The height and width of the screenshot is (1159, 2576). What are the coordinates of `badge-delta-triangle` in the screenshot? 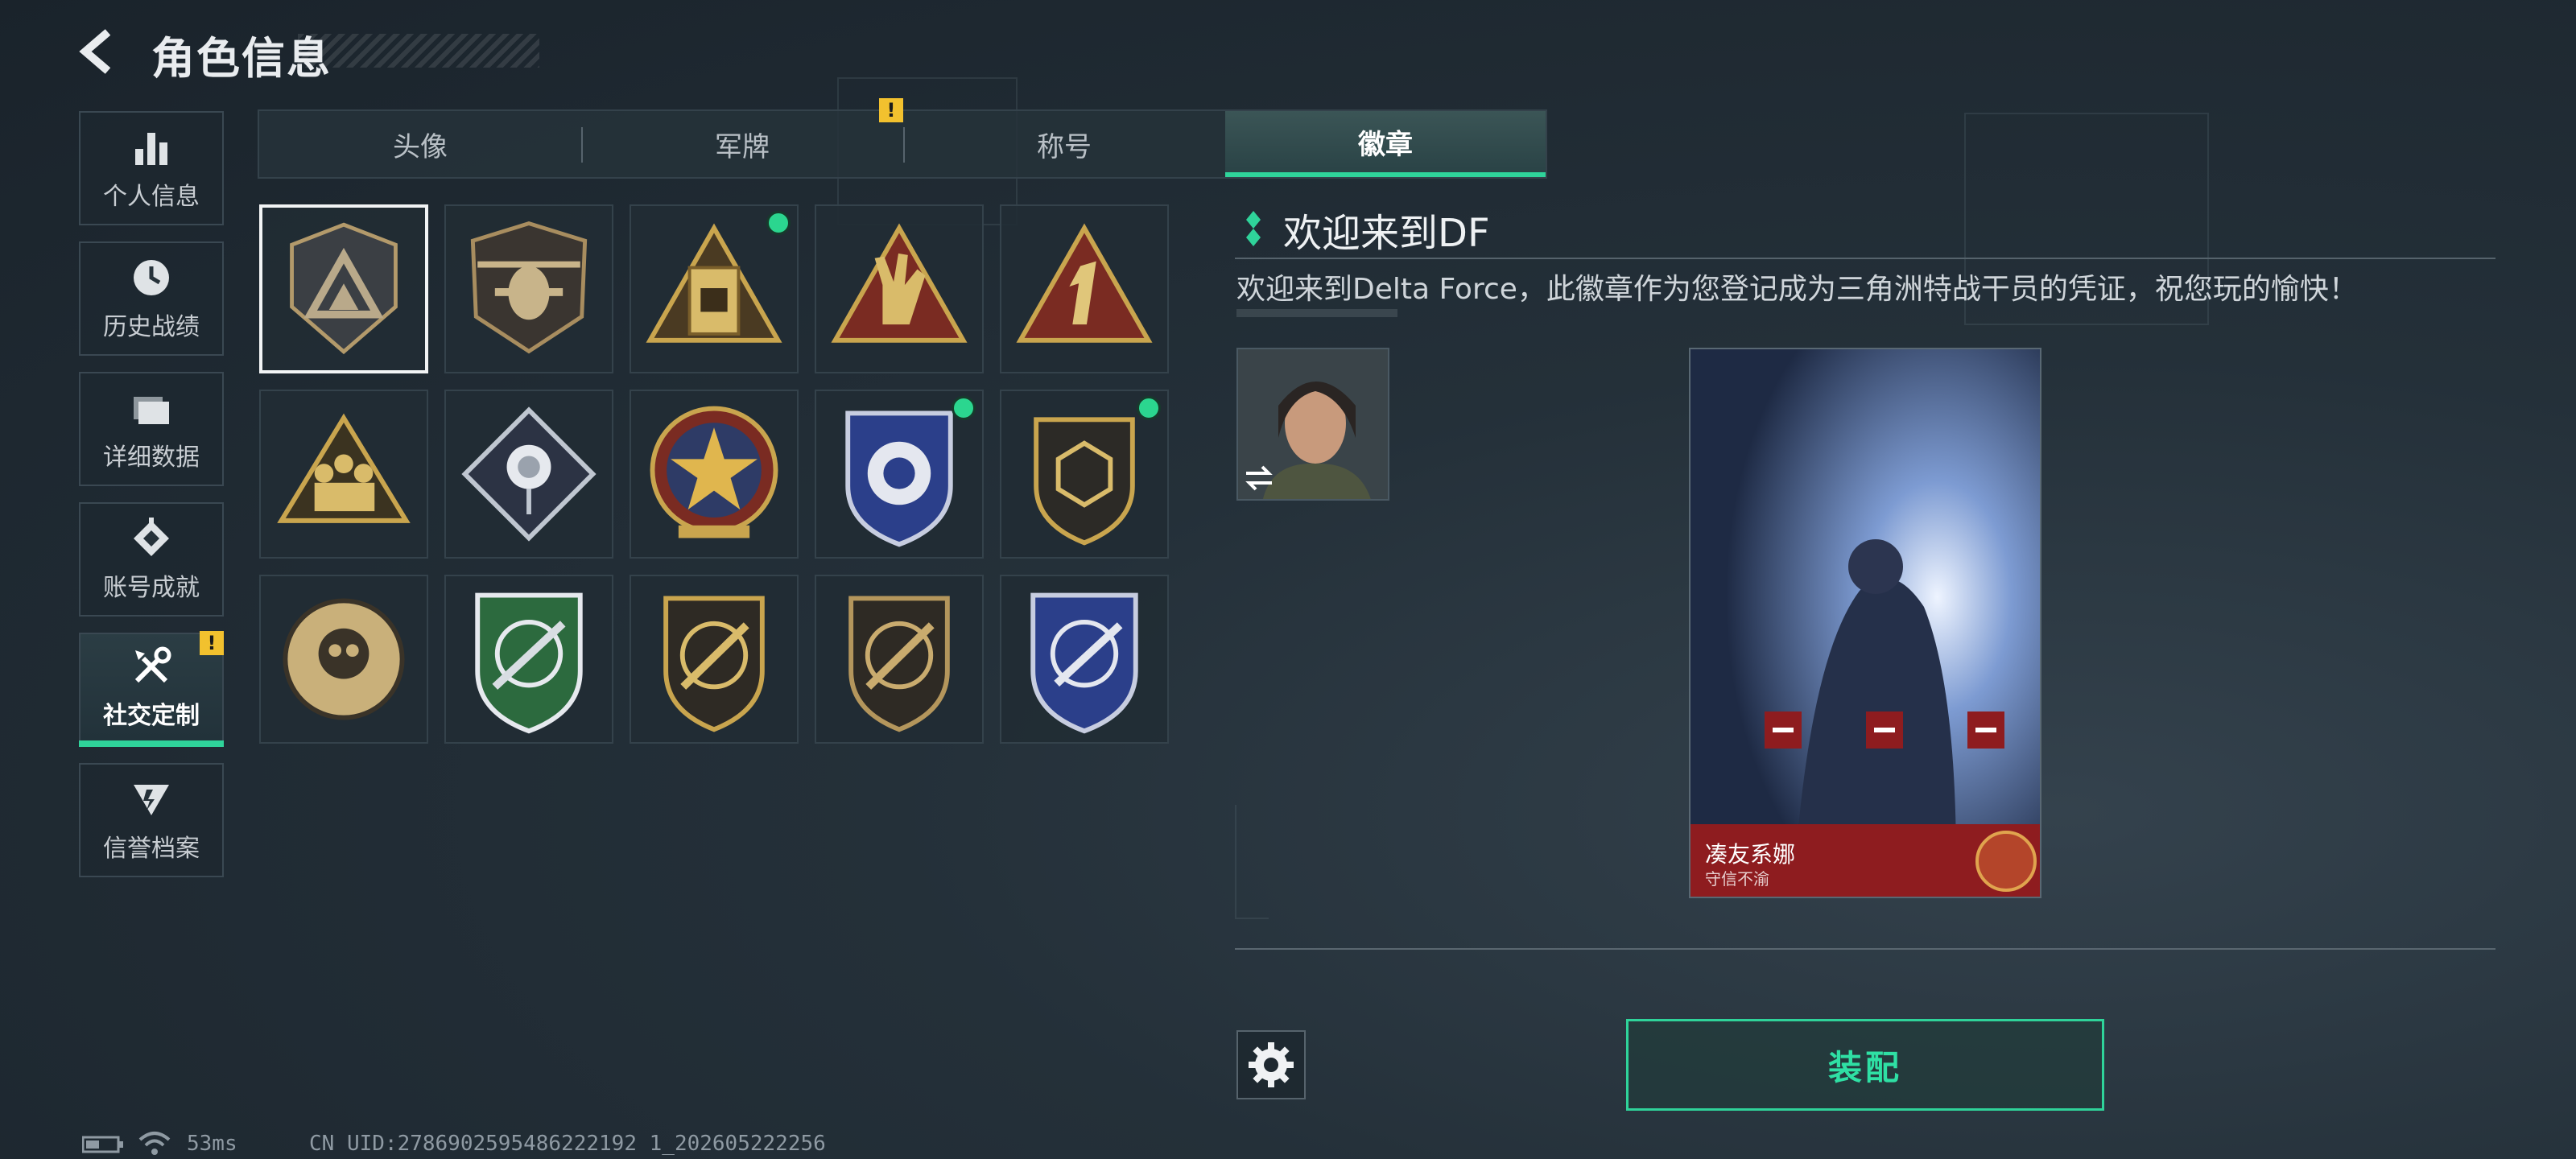 It's located at (343, 288).